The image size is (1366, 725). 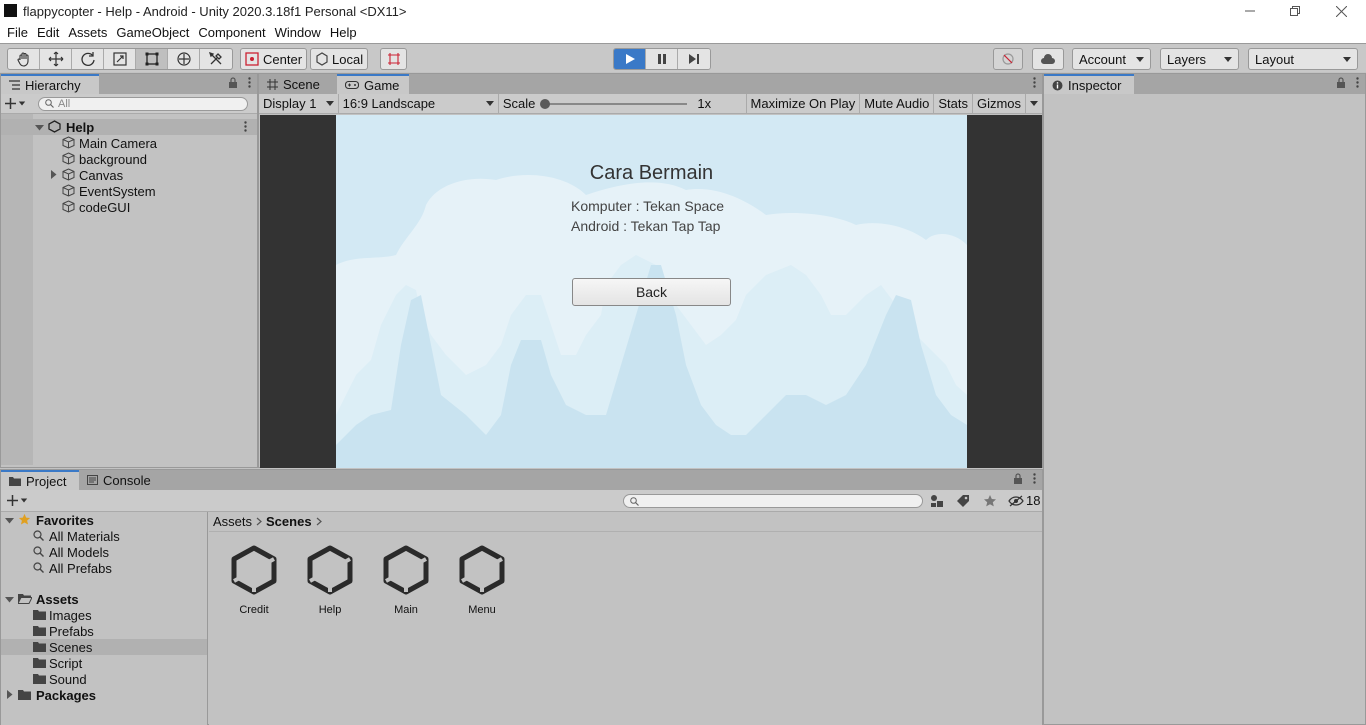 What do you see at coordinates (254, 580) in the screenshot?
I see `scene-asset-credit: Credit` at bounding box center [254, 580].